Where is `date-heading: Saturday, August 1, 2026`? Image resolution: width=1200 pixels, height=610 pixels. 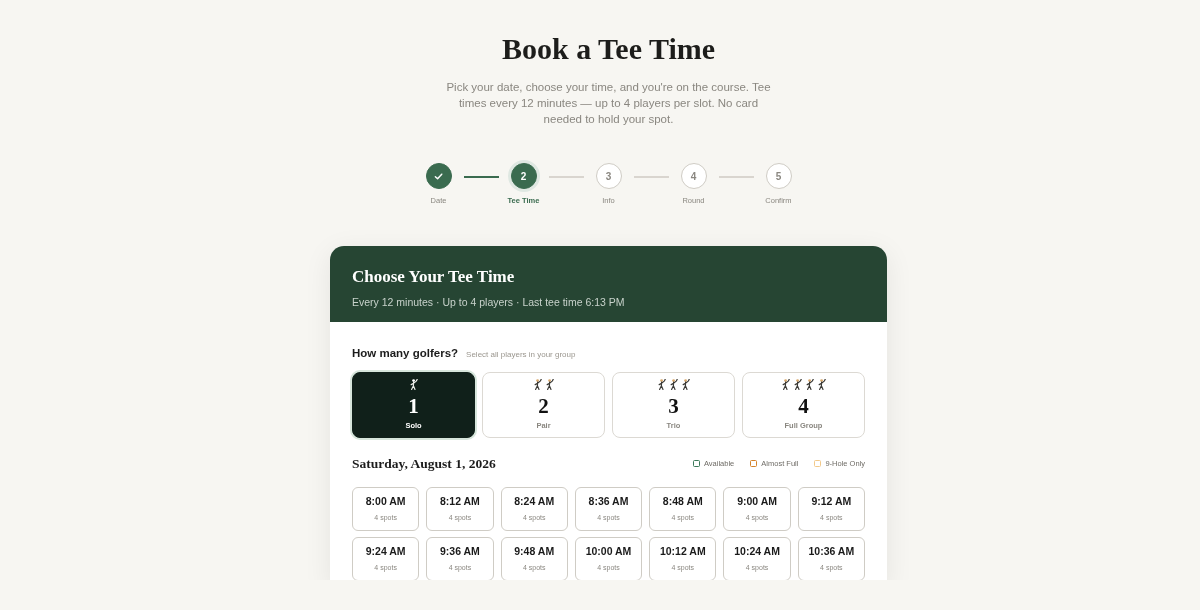 date-heading: Saturday, August 1, 2026 is located at coordinates (424, 463).